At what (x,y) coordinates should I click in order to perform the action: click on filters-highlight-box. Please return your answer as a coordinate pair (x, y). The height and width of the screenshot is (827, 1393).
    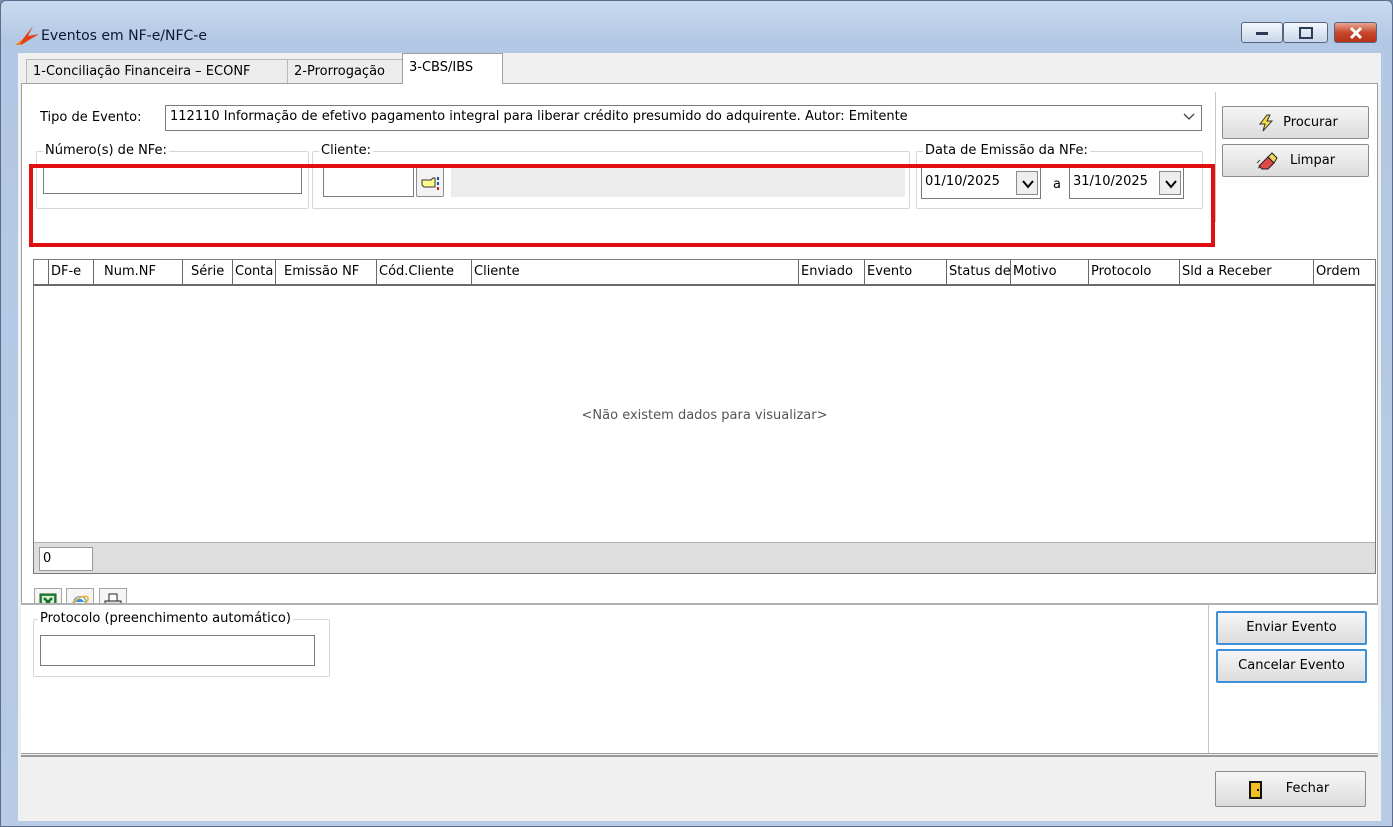
    Looking at the image, I should click on (622, 205).